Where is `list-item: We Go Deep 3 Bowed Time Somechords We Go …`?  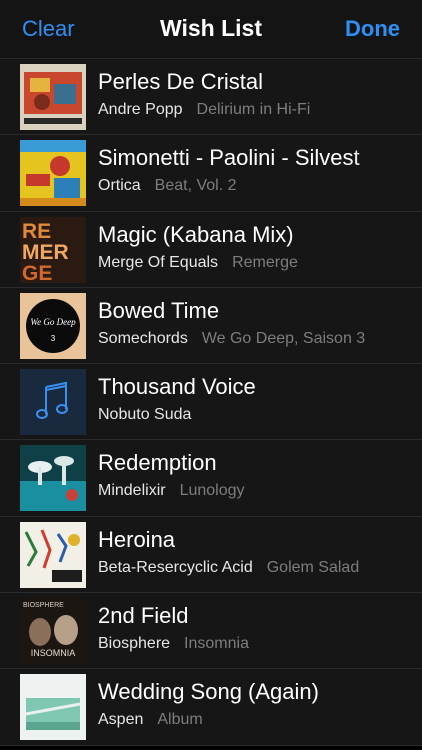 list-item: We Go Deep 3 Bowed Time Somechords We Go … is located at coordinates (211, 326).